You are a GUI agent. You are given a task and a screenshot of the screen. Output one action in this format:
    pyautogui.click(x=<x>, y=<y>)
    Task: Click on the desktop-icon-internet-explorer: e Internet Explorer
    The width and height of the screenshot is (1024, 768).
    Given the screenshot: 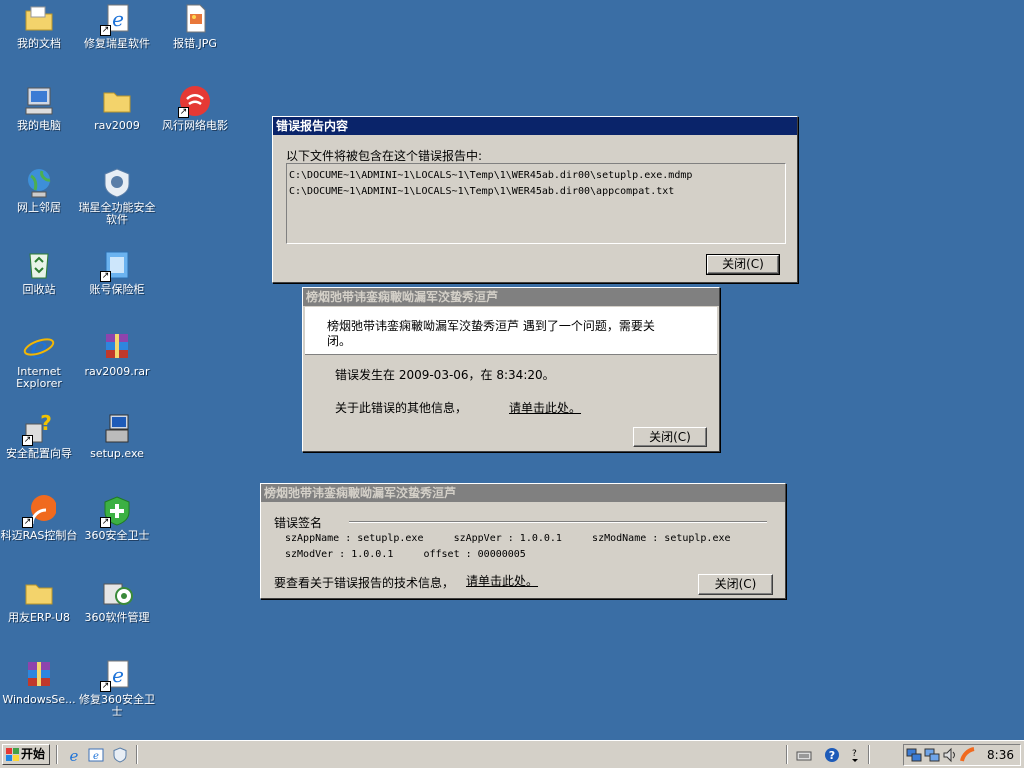 What is the action you would take?
    pyautogui.click(x=39, y=360)
    